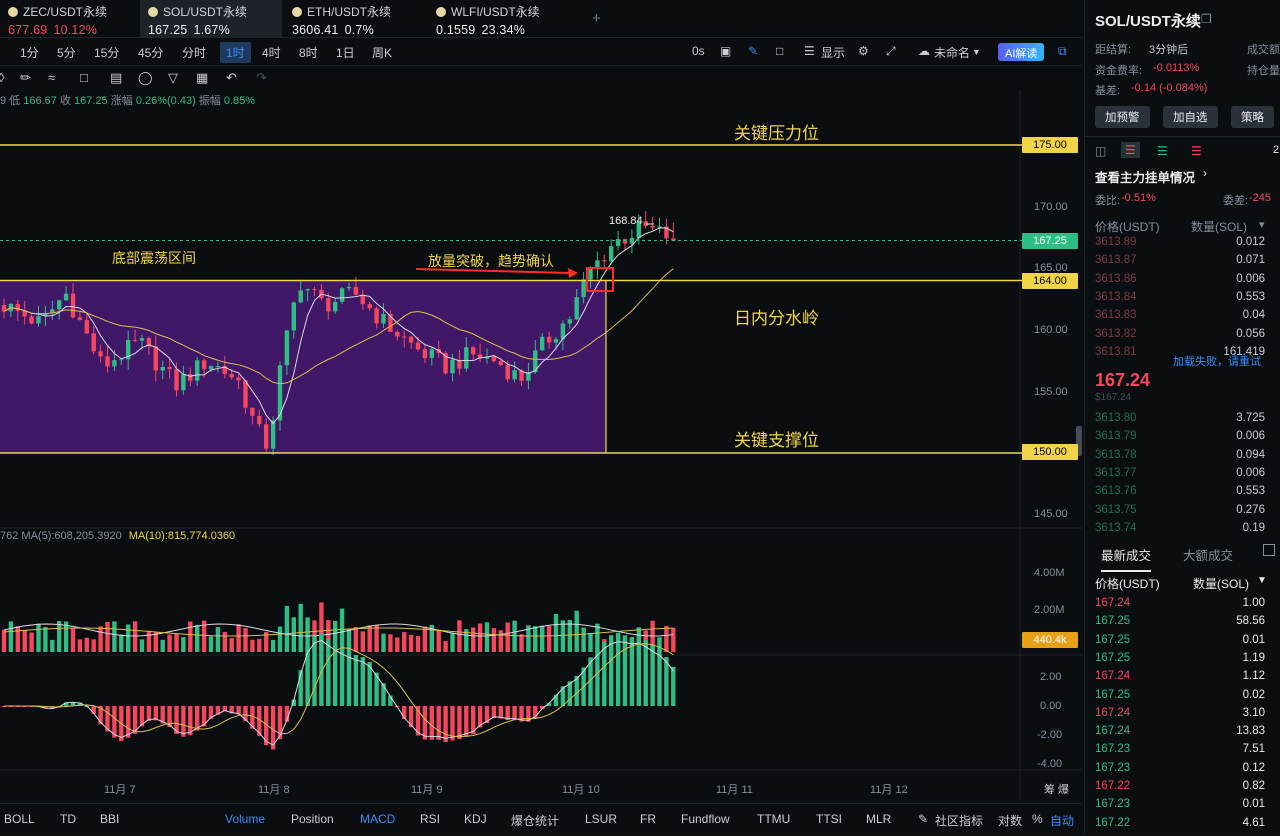 This screenshot has width=1280, height=836. I want to click on cloud-icon: ☁, so click(924, 51).